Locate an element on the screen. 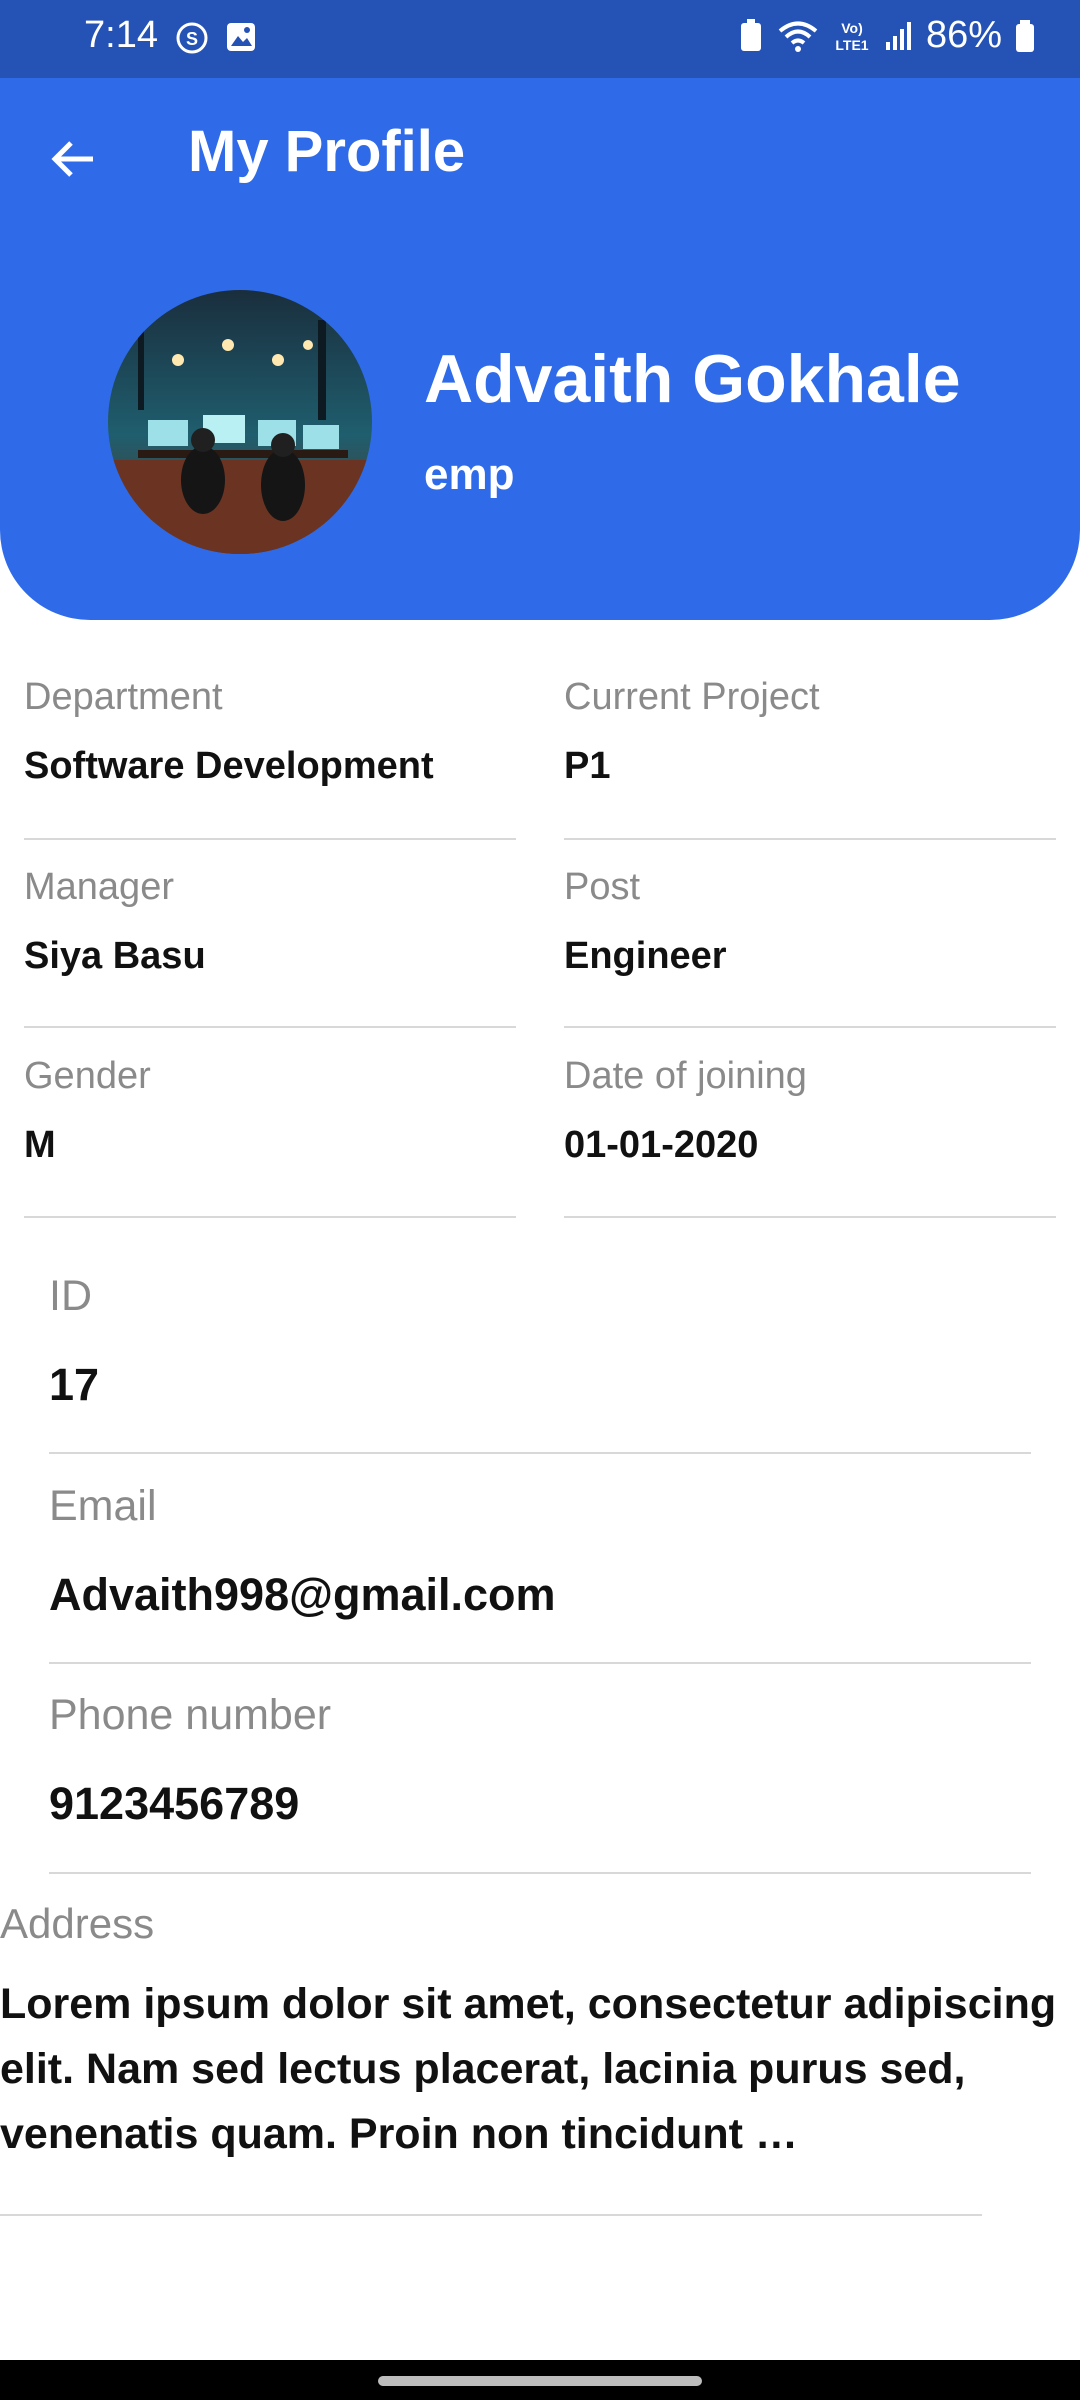  avatar is located at coordinates (240, 422).